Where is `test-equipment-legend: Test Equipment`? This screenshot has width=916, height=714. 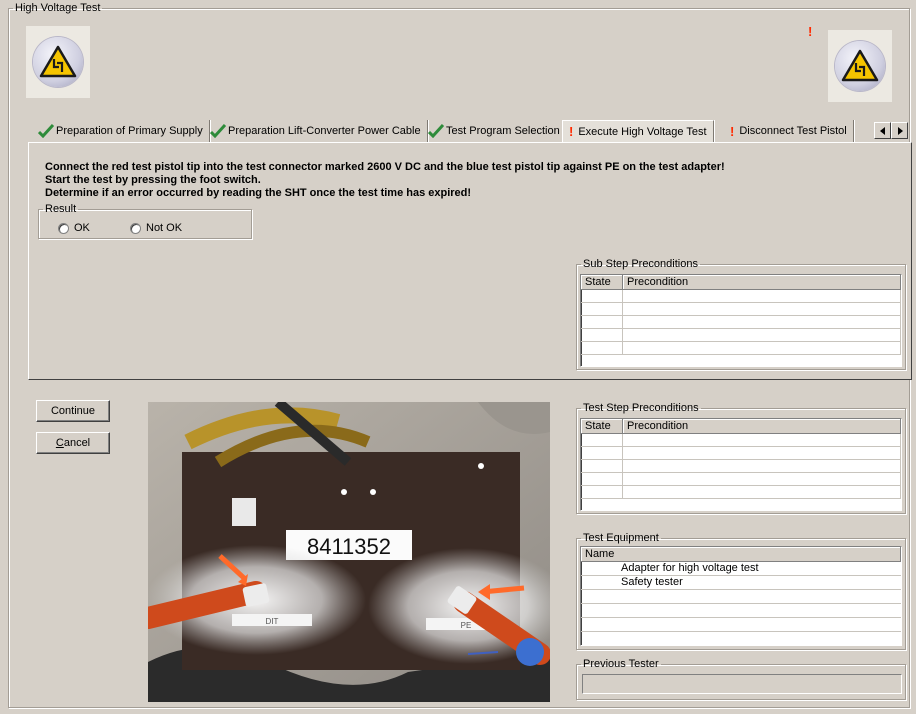 test-equipment-legend: Test Equipment is located at coordinates (621, 538).